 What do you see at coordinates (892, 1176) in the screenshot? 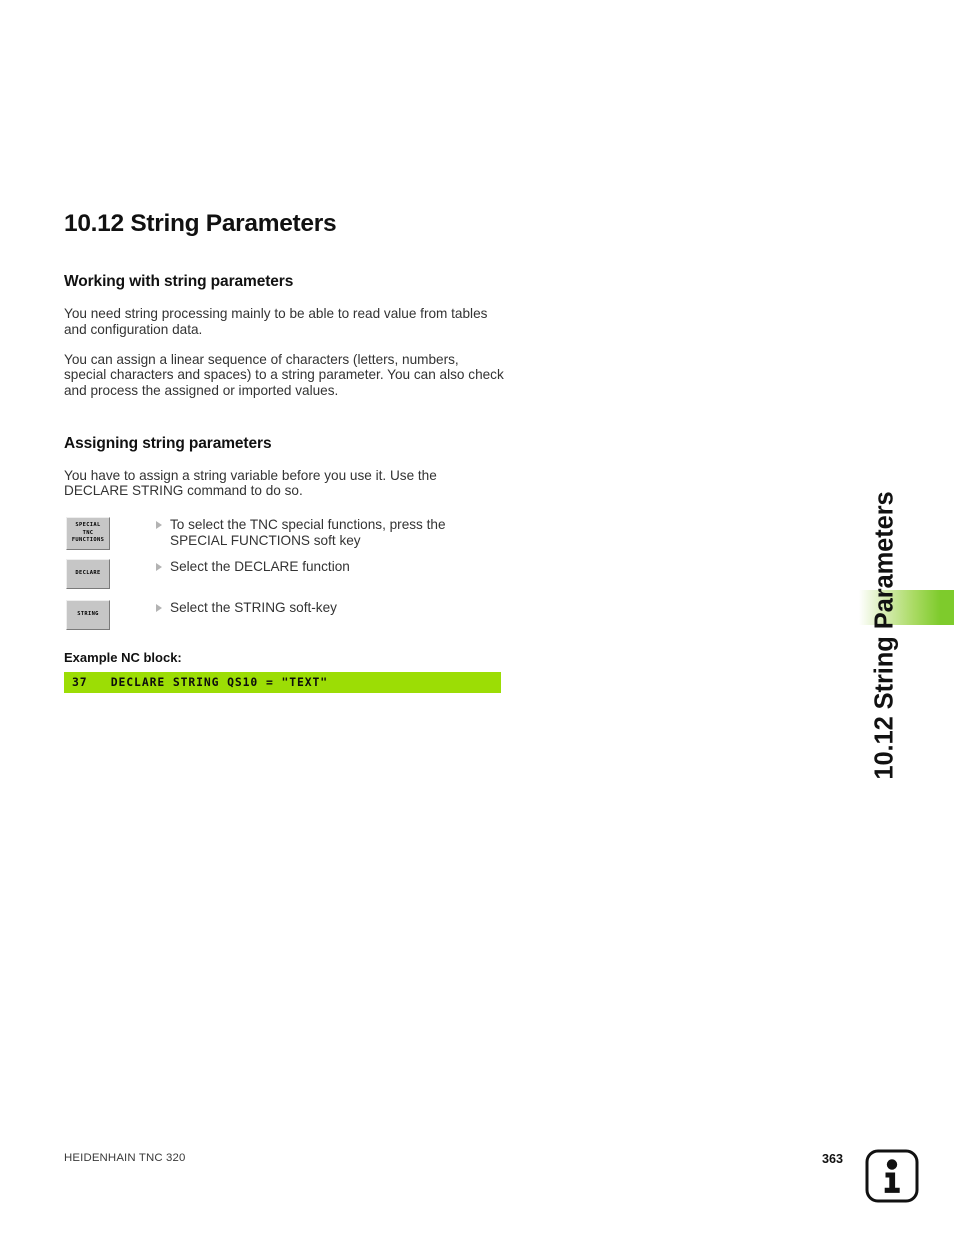
I see `info-icon` at bounding box center [892, 1176].